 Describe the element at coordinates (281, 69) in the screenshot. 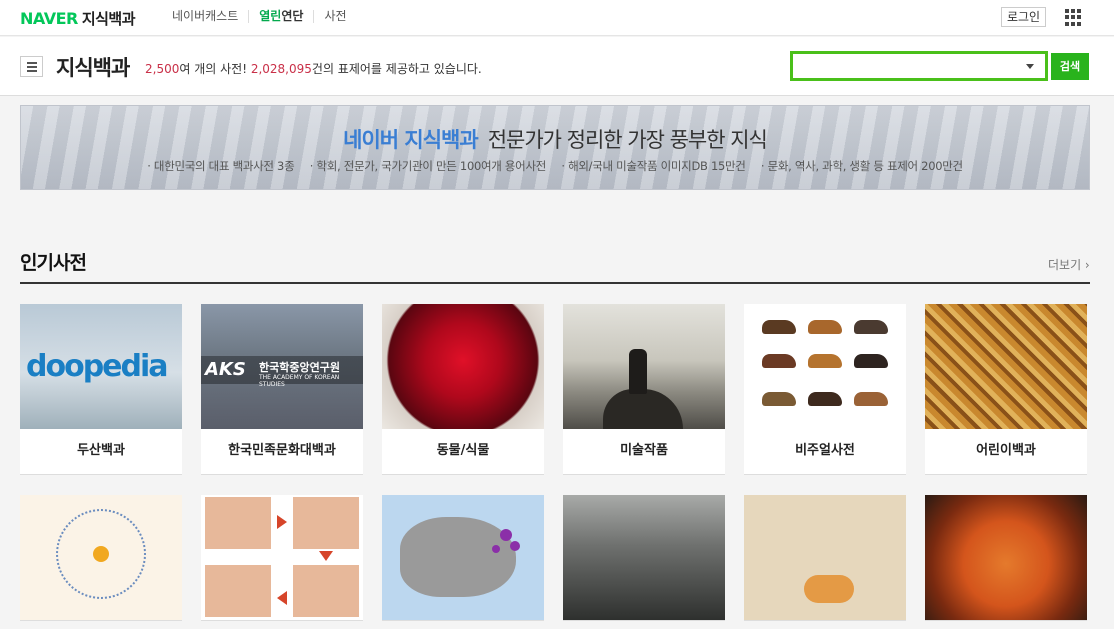

I see `entry-count: 2,028,095` at that location.